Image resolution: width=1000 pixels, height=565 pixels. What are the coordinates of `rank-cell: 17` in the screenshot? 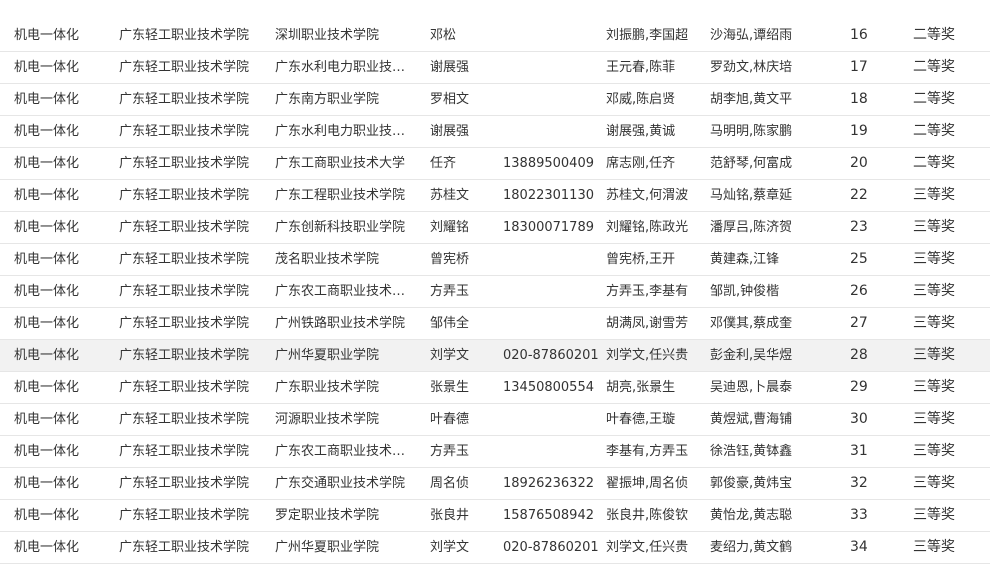 It's located at (859, 67).